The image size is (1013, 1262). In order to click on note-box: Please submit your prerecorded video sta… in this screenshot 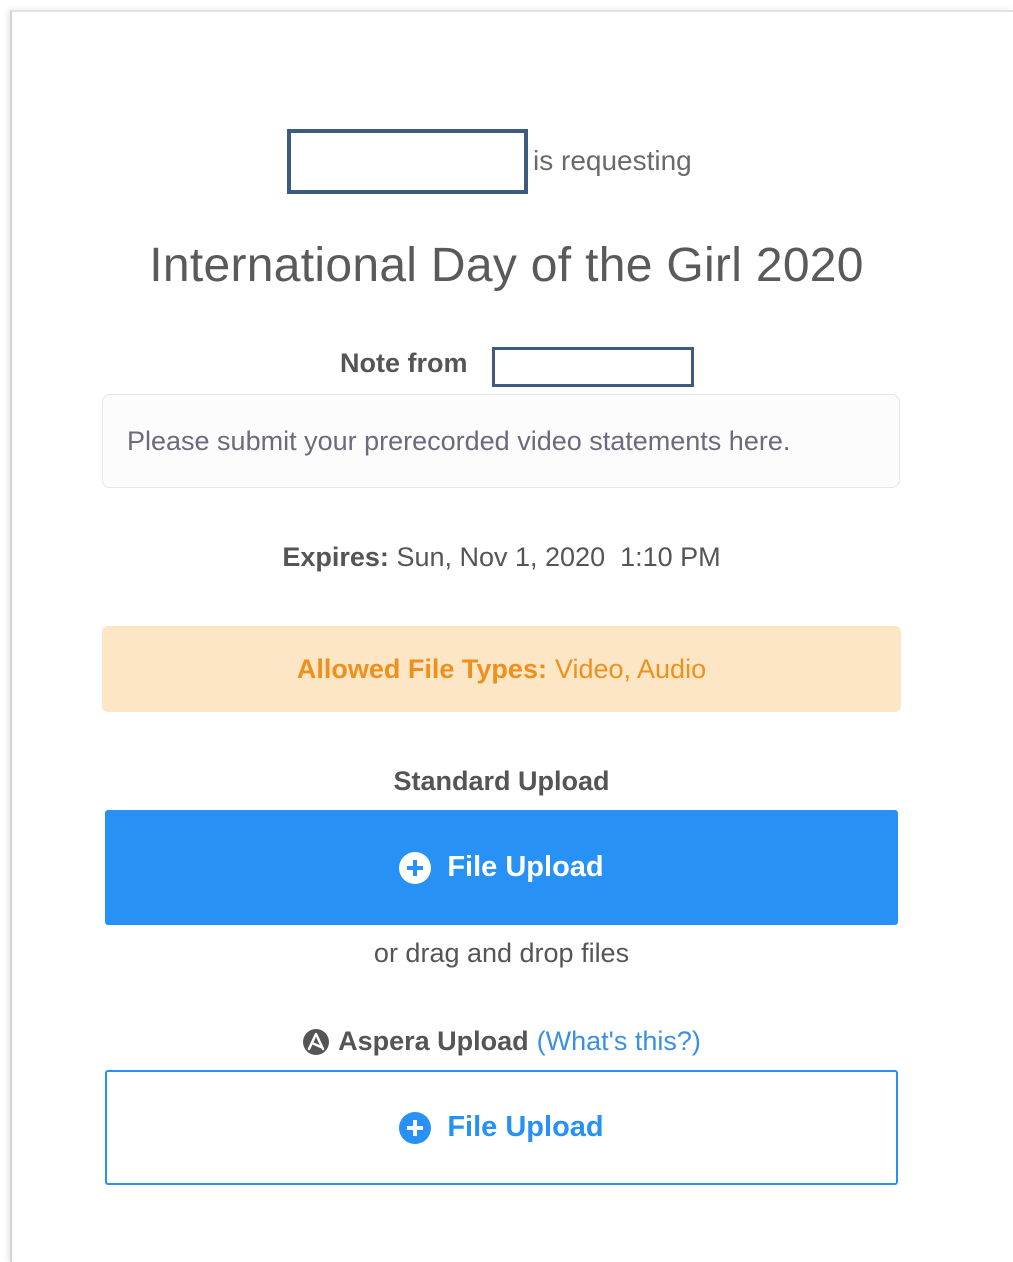, I will do `click(501, 441)`.